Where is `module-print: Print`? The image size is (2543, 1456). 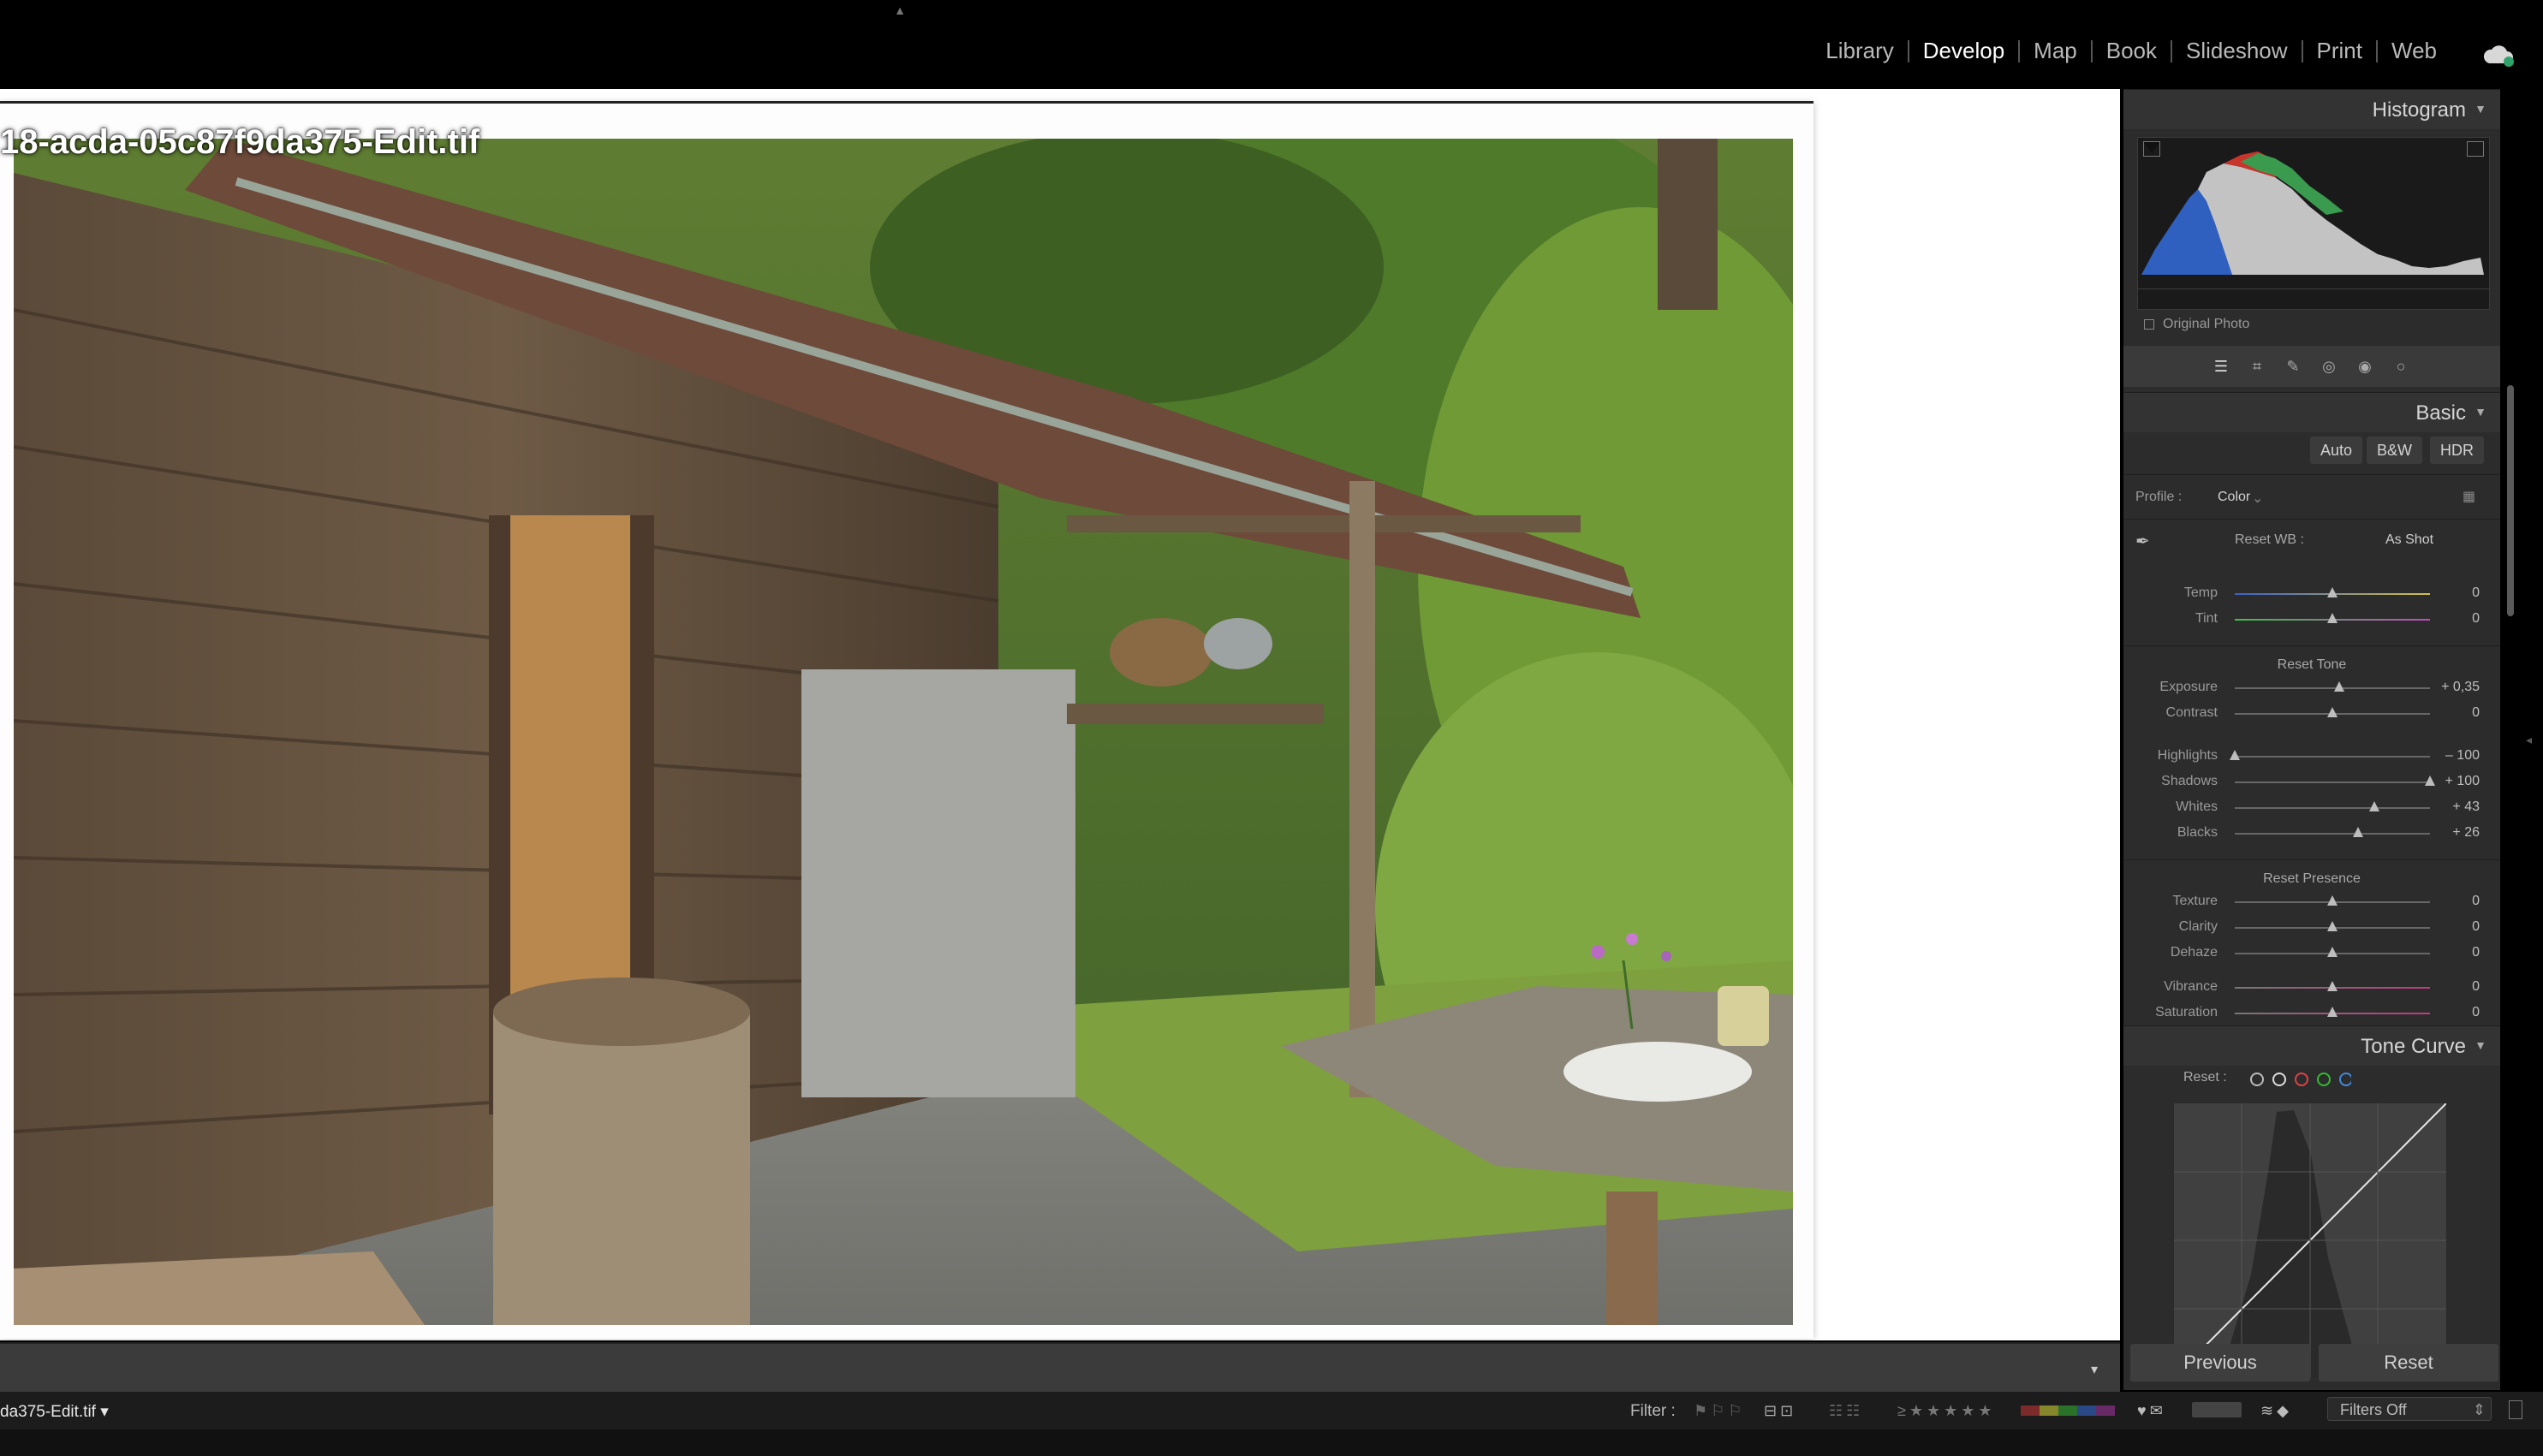 module-print: Print is located at coordinates (2339, 51).